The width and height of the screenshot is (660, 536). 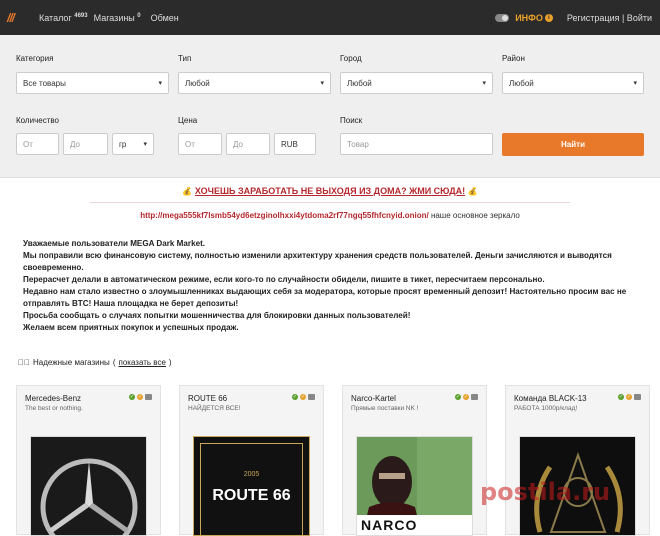 What do you see at coordinates (295, 144) in the screenshot?
I see `price-currency-select: RUB` at bounding box center [295, 144].